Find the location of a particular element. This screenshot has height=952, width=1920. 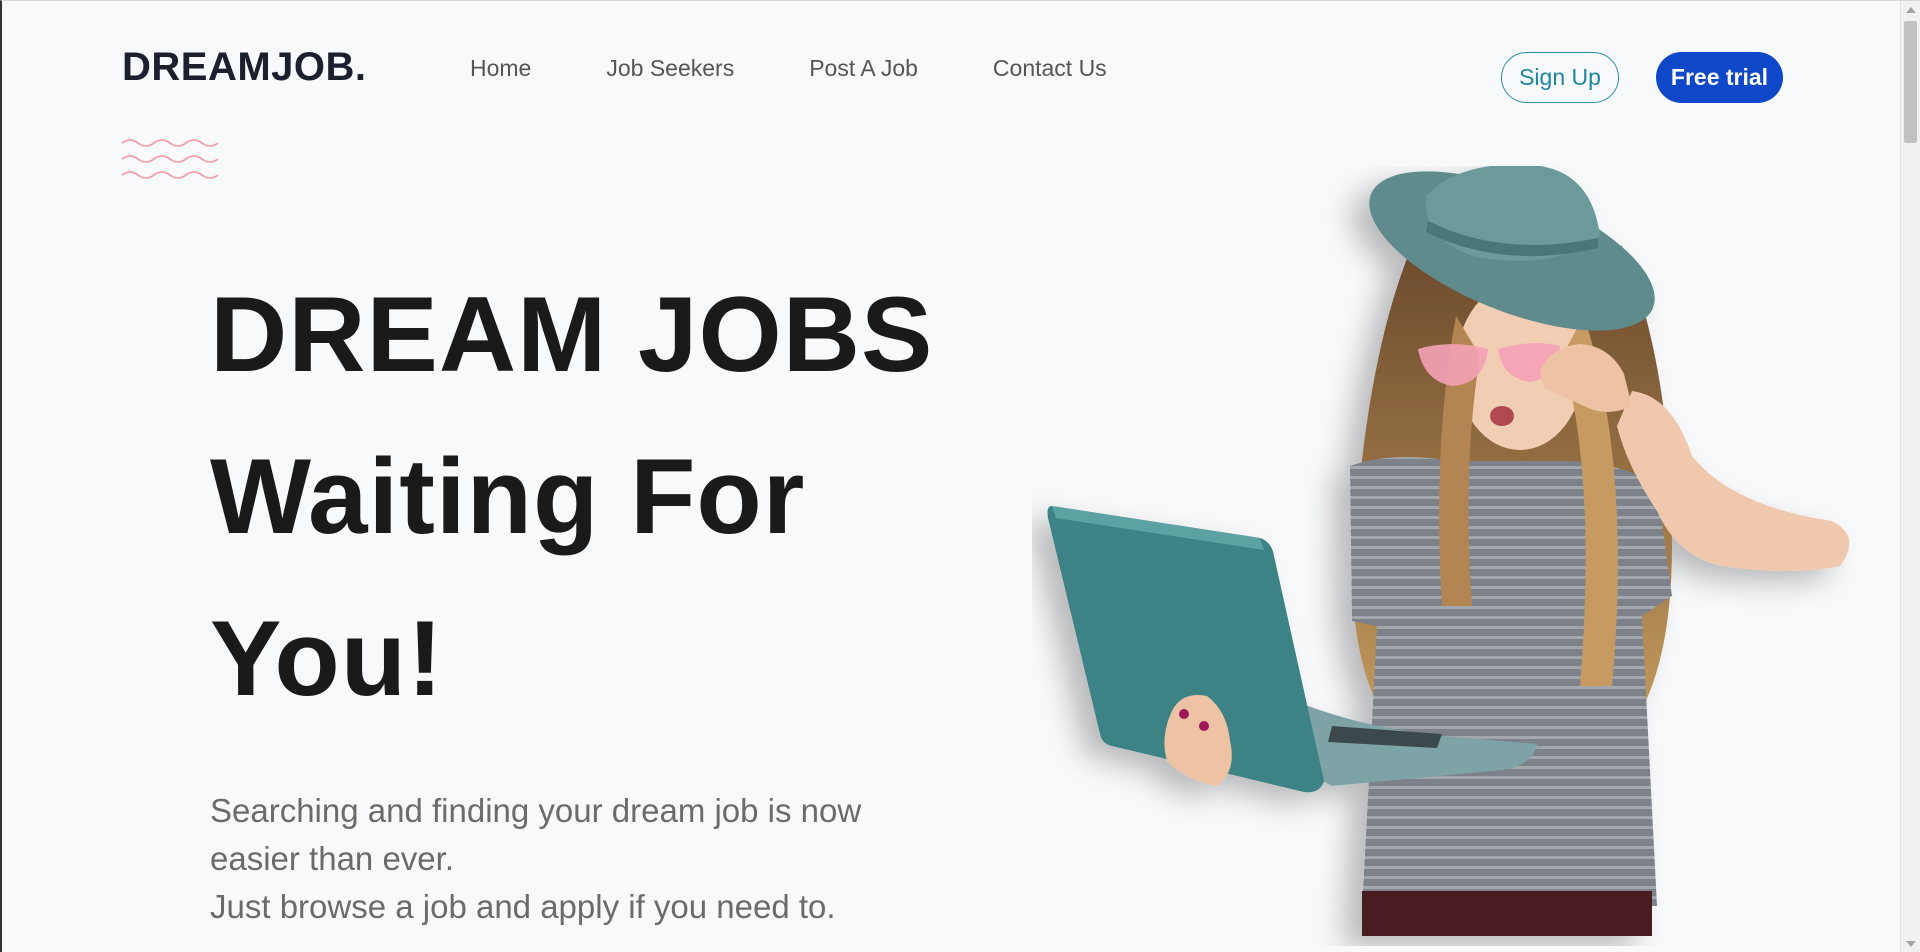

main-nav: Home Job Seekers Post A Job Contact Us is located at coordinates (826, 68).